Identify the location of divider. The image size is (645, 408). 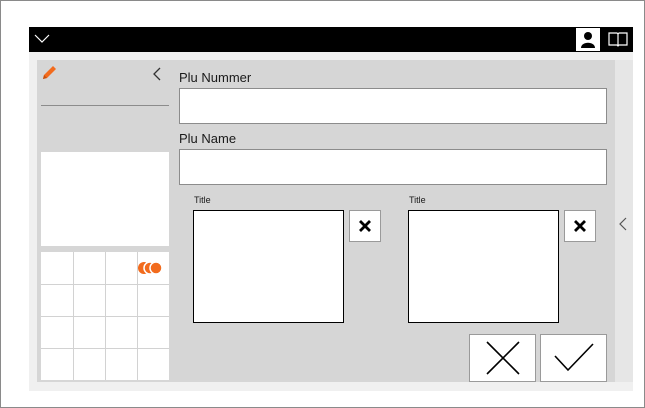
(105, 105).